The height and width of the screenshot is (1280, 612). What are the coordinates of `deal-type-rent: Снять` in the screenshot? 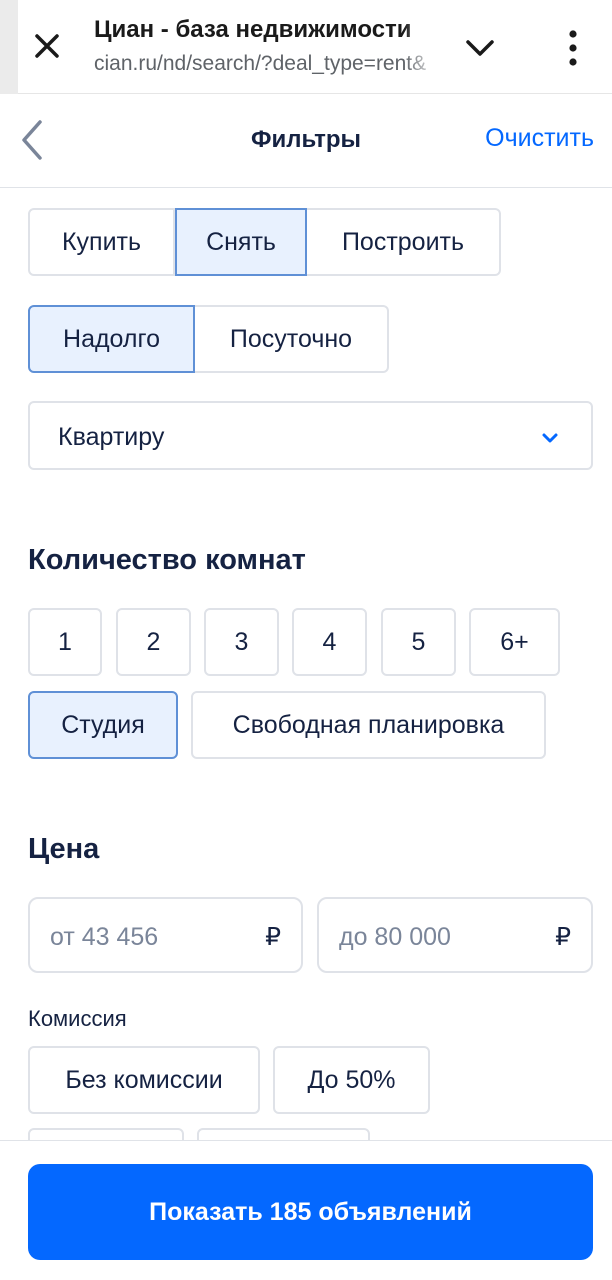 It's located at (241, 242).